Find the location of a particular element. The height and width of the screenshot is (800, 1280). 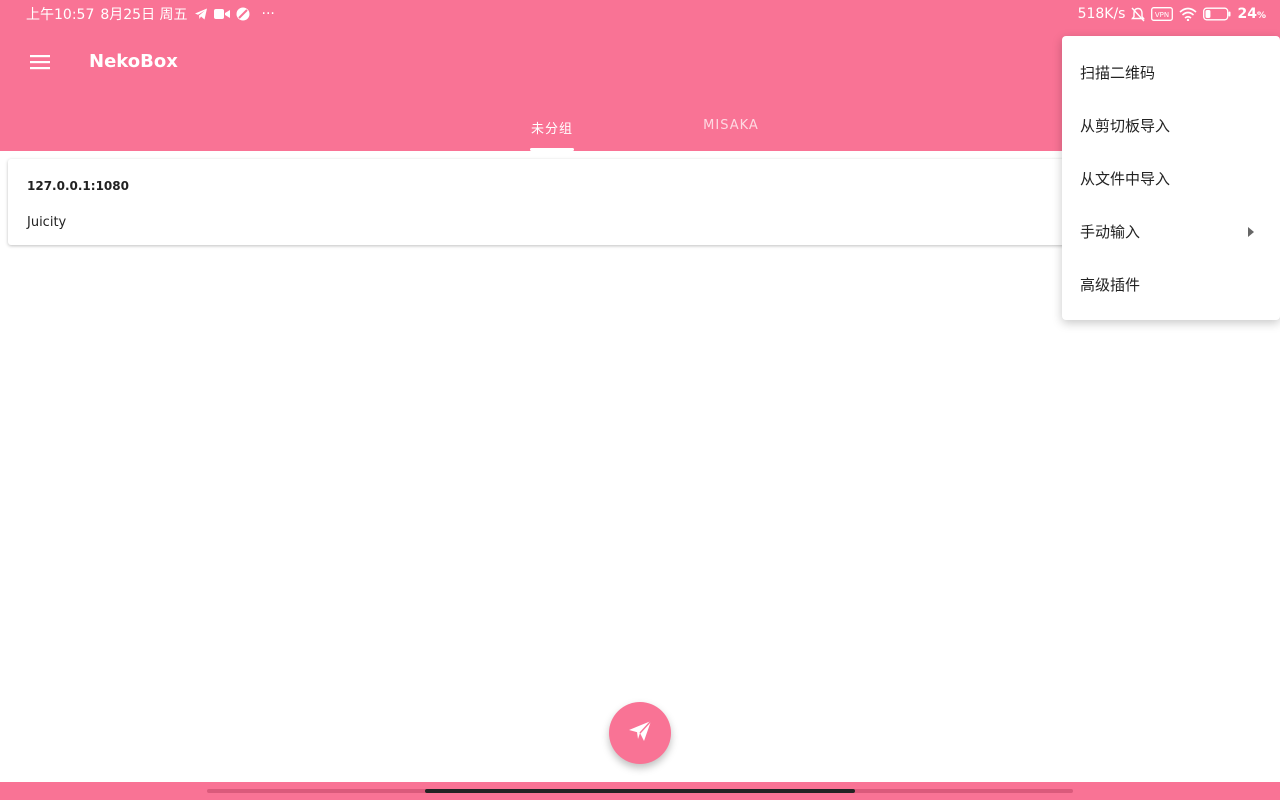

menu-item-label: 从文件中导入 is located at coordinates (1125, 179).